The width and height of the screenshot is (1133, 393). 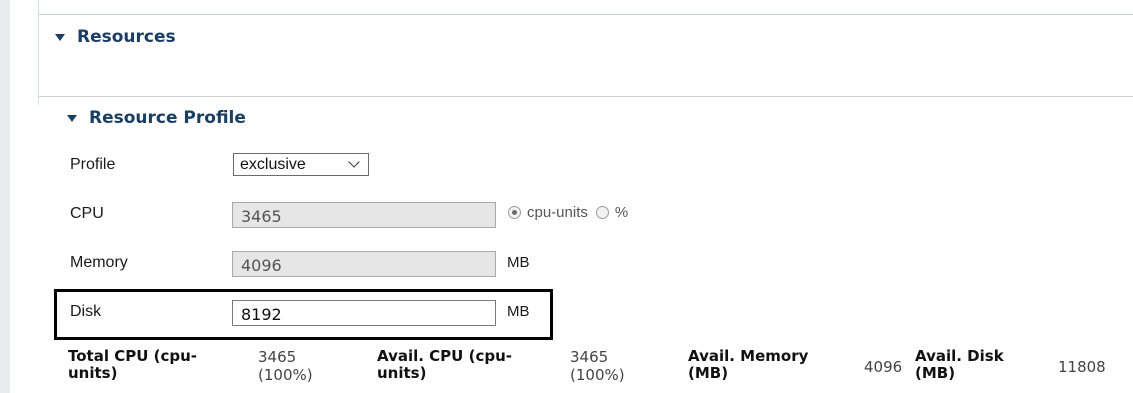 I want to click on percent-radio, so click(x=602, y=212).